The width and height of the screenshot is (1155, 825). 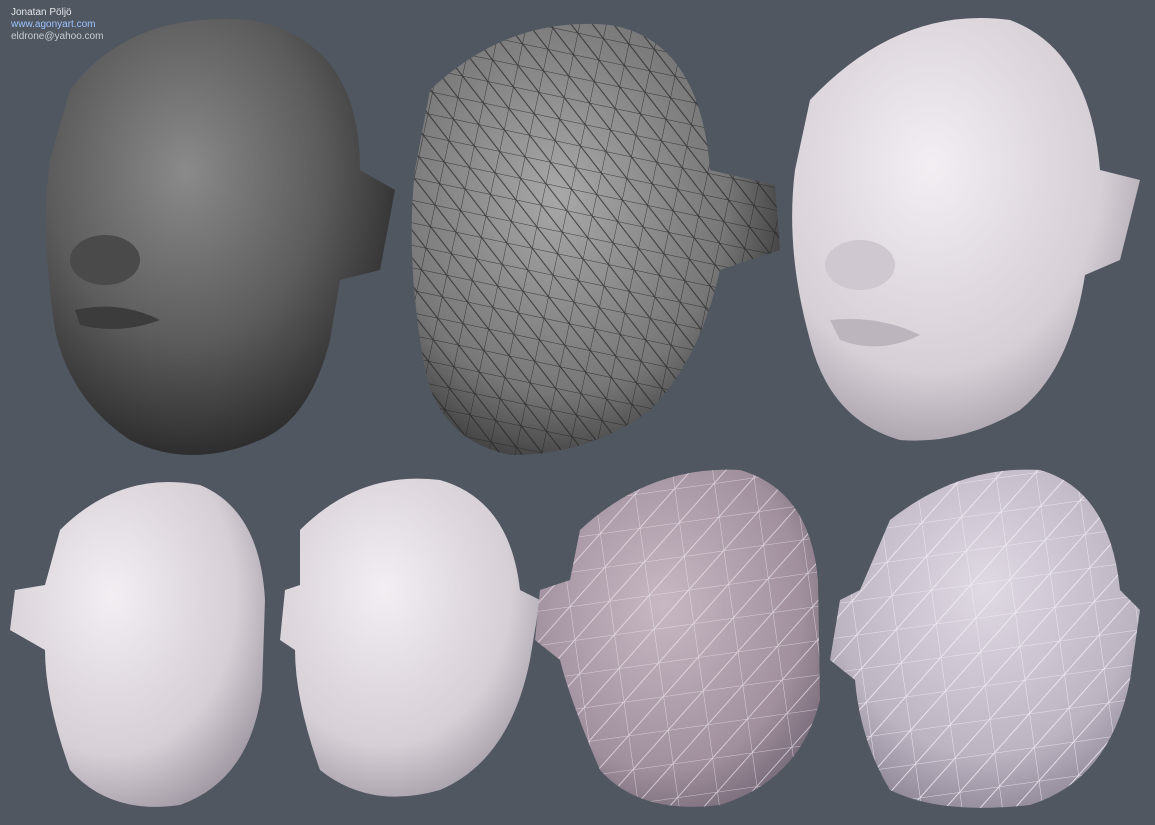 What do you see at coordinates (137, 644) in the screenshot?
I see `light-head-side` at bounding box center [137, 644].